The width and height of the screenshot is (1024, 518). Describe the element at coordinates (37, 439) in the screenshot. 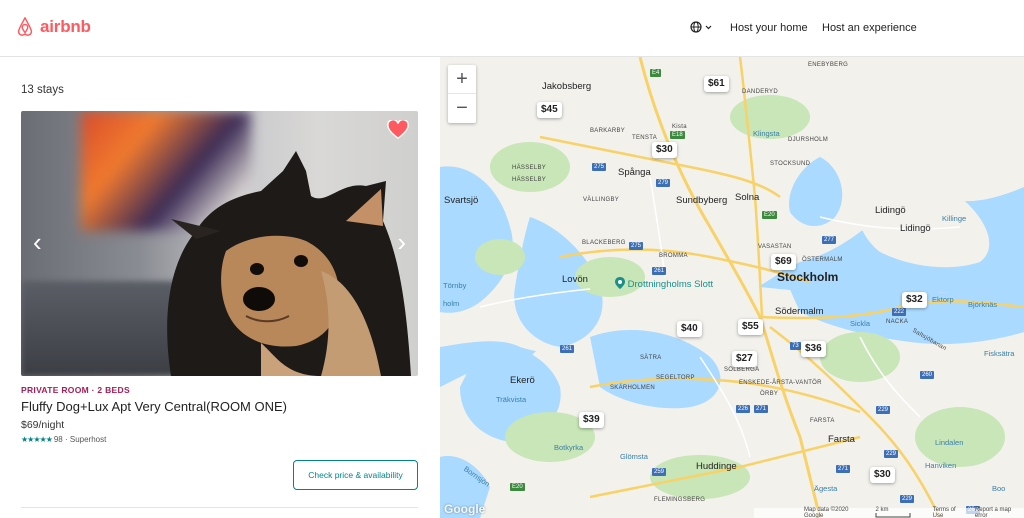

I see `star-rating-icon: ★★★★★` at that location.